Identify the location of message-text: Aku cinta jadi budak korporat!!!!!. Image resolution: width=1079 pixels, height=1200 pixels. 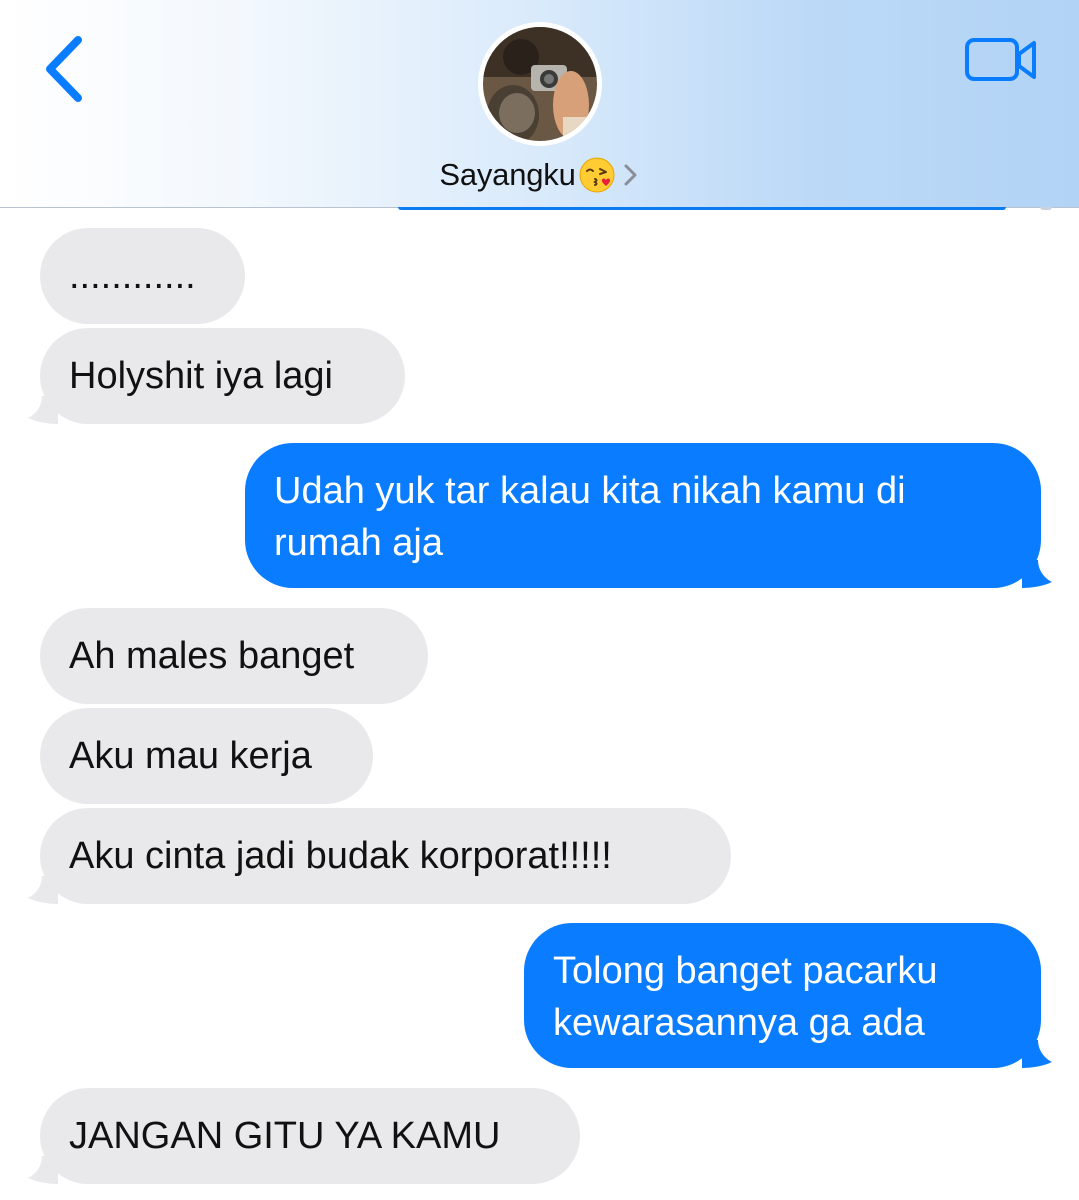
(340, 856).